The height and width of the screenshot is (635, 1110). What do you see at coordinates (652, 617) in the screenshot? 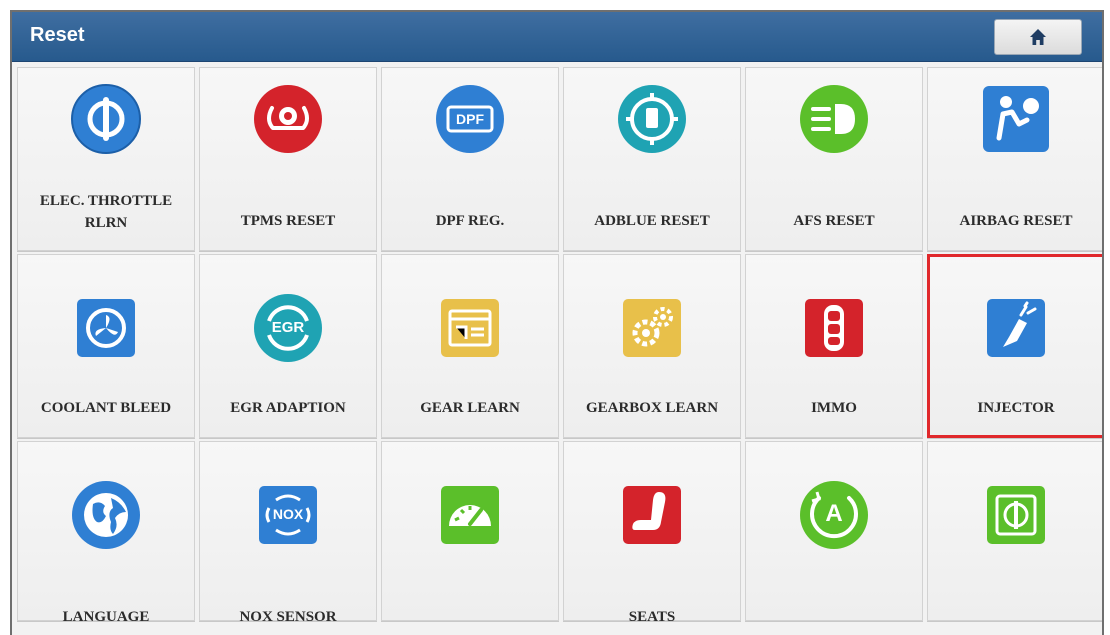
I see `tile-label: SEATS` at bounding box center [652, 617].